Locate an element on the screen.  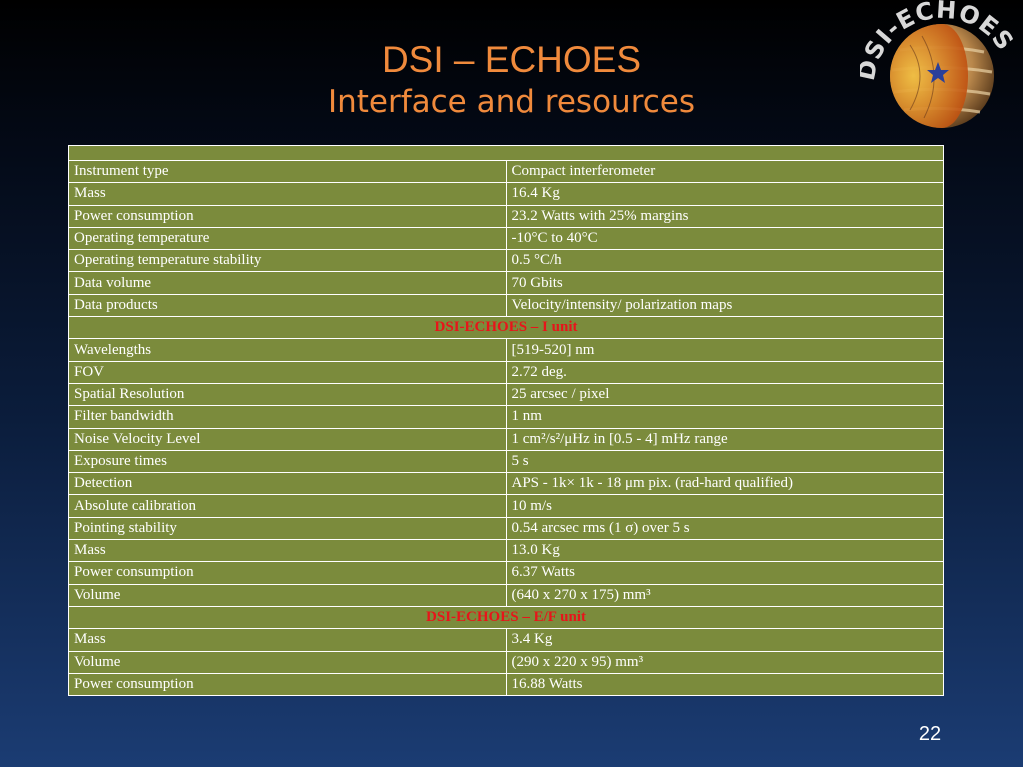
table-row: Volume (640 x 270 x 175) mm³ is located at coordinates (506, 595).